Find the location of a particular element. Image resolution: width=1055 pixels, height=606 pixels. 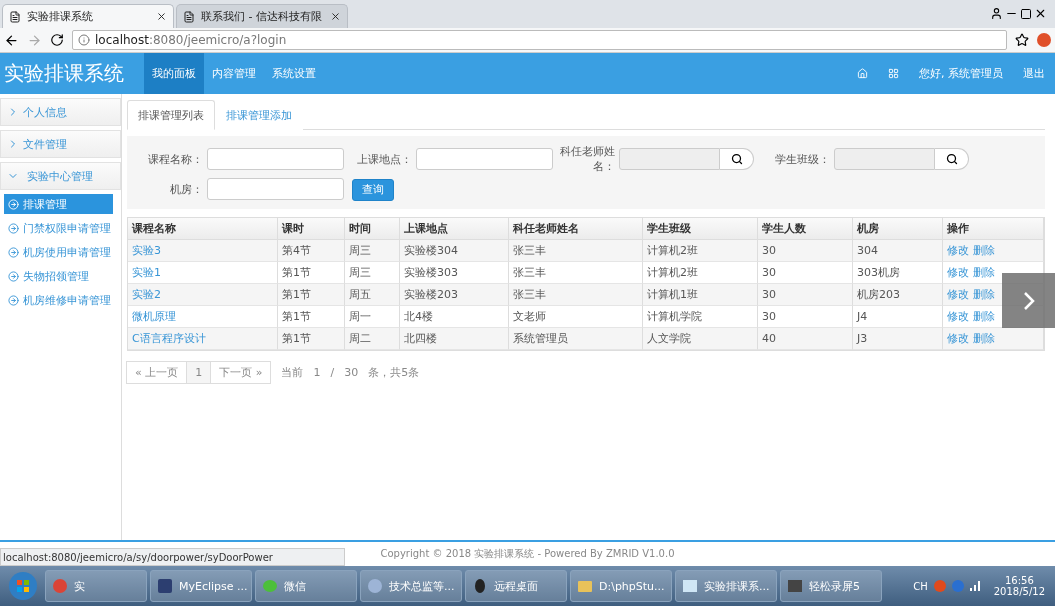

table-cell: 303机房 is located at coordinates (898, 272).